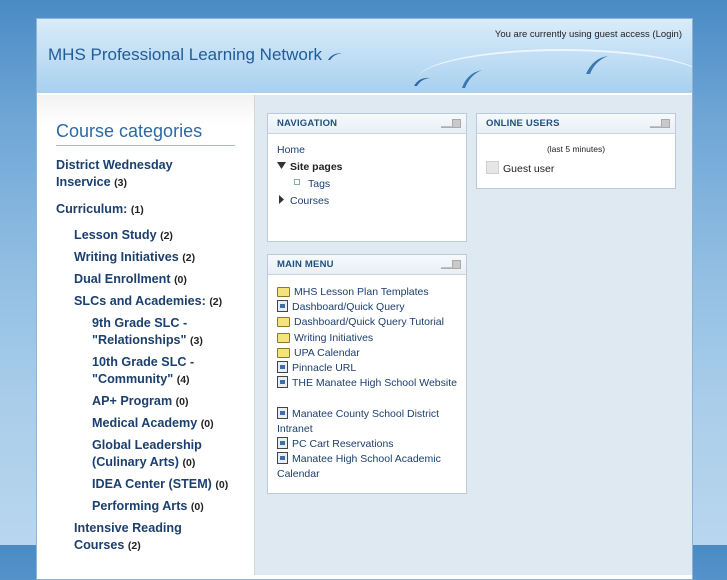 Image resolution: width=727 pixels, height=580 pixels. I want to click on navigation-block-header: NAVIGATION ▁▁, so click(367, 124).